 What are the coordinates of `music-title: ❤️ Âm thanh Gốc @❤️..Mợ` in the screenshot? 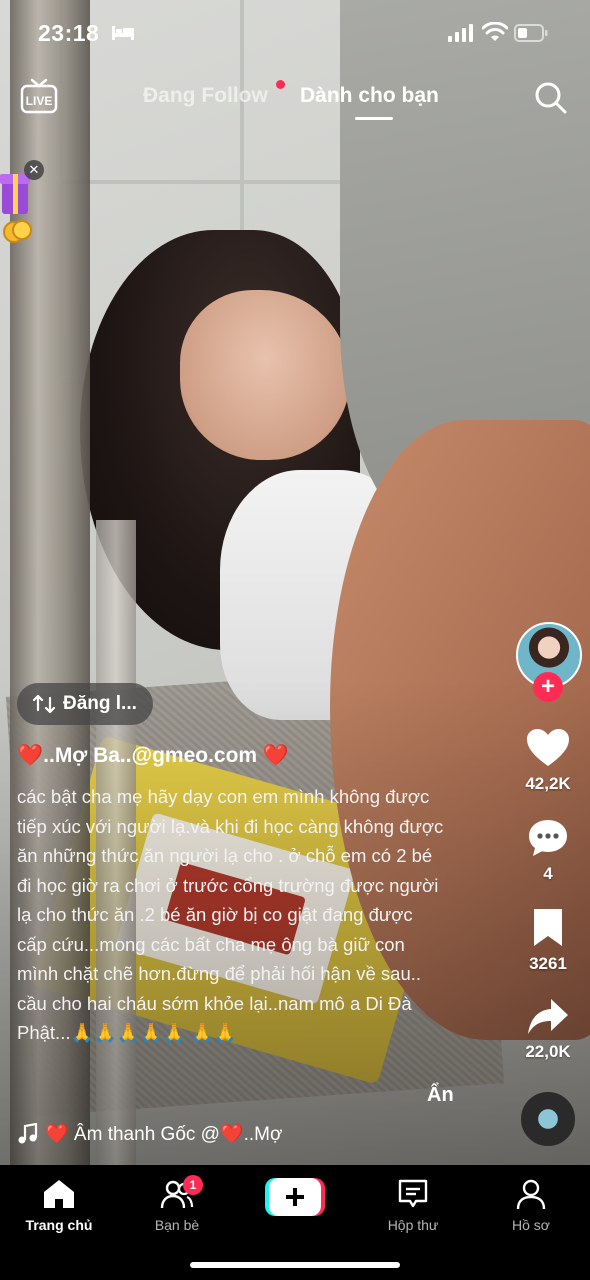 It's located at (164, 1134).